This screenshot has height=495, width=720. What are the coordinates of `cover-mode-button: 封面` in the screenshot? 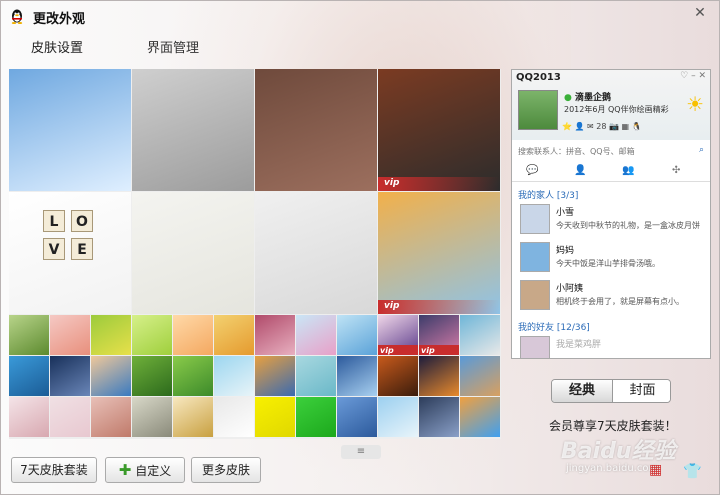 It's located at (641, 391).